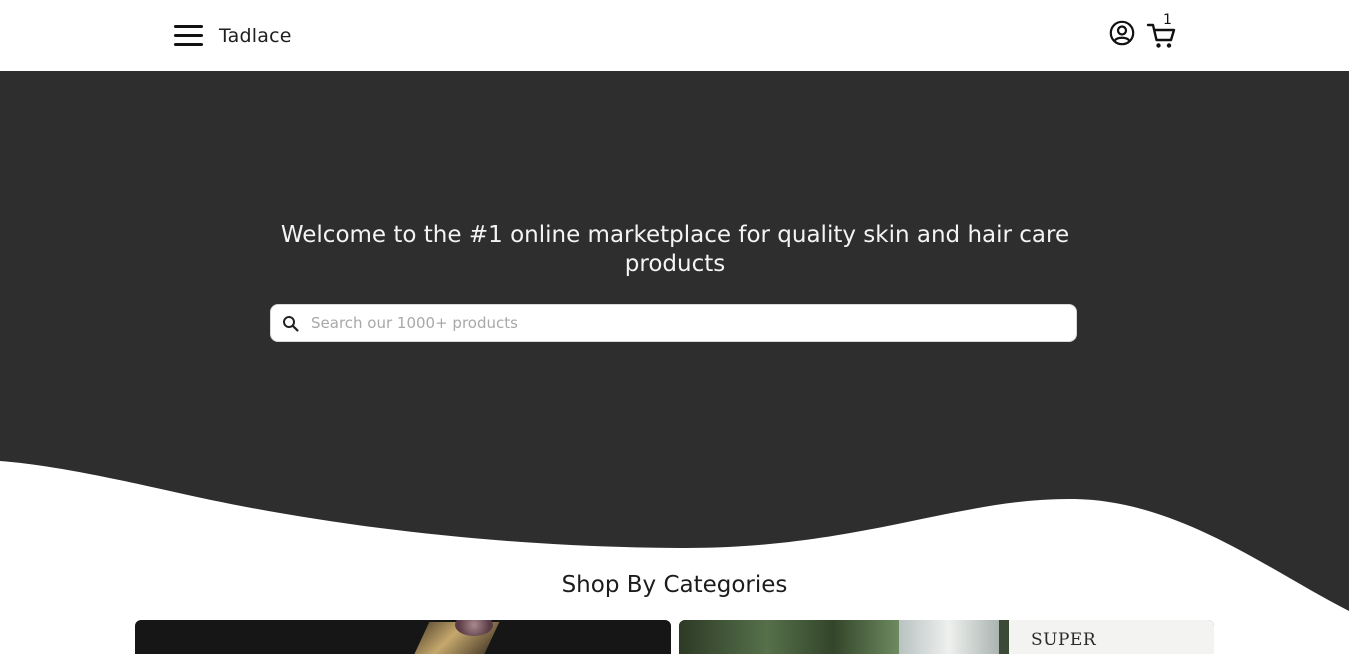 The width and height of the screenshot is (1349, 654). What do you see at coordinates (789, 637) in the screenshot?
I see `category-image-foliage` at bounding box center [789, 637].